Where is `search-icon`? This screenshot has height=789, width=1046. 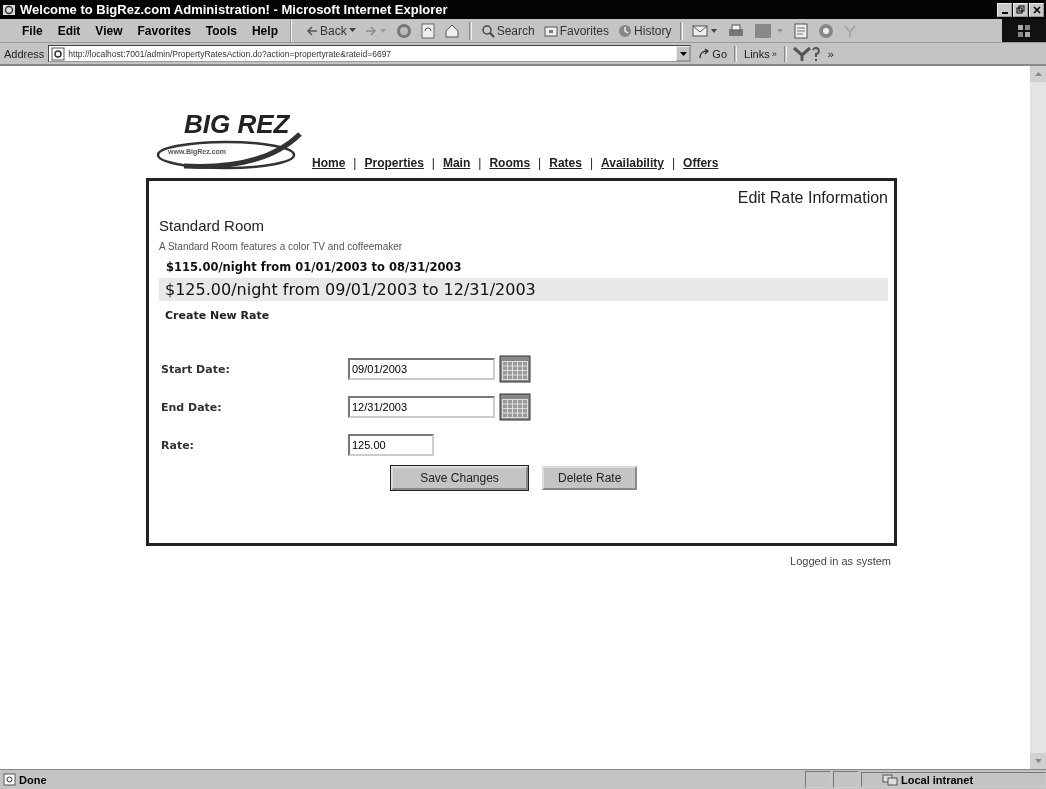 search-icon is located at coordinates (487, 30).